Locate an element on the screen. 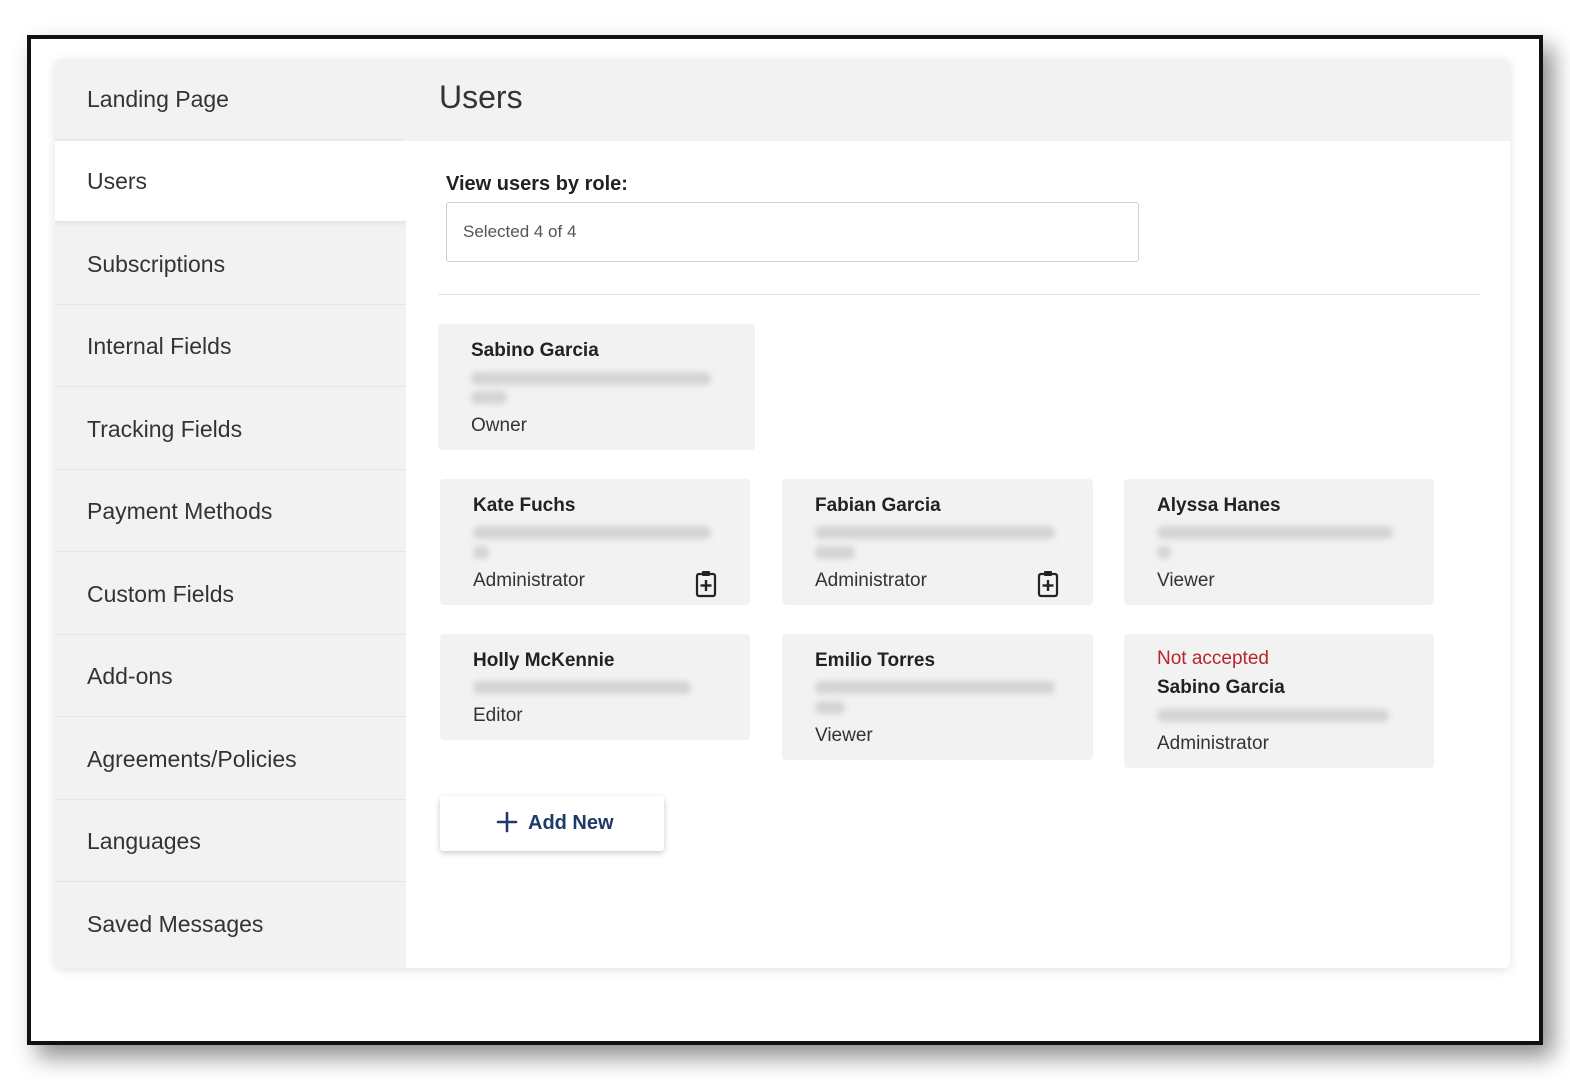 The height and width of the screenshot is (1080, 1570). user-name: Holly McKennie is located at coordinates (544, 660).